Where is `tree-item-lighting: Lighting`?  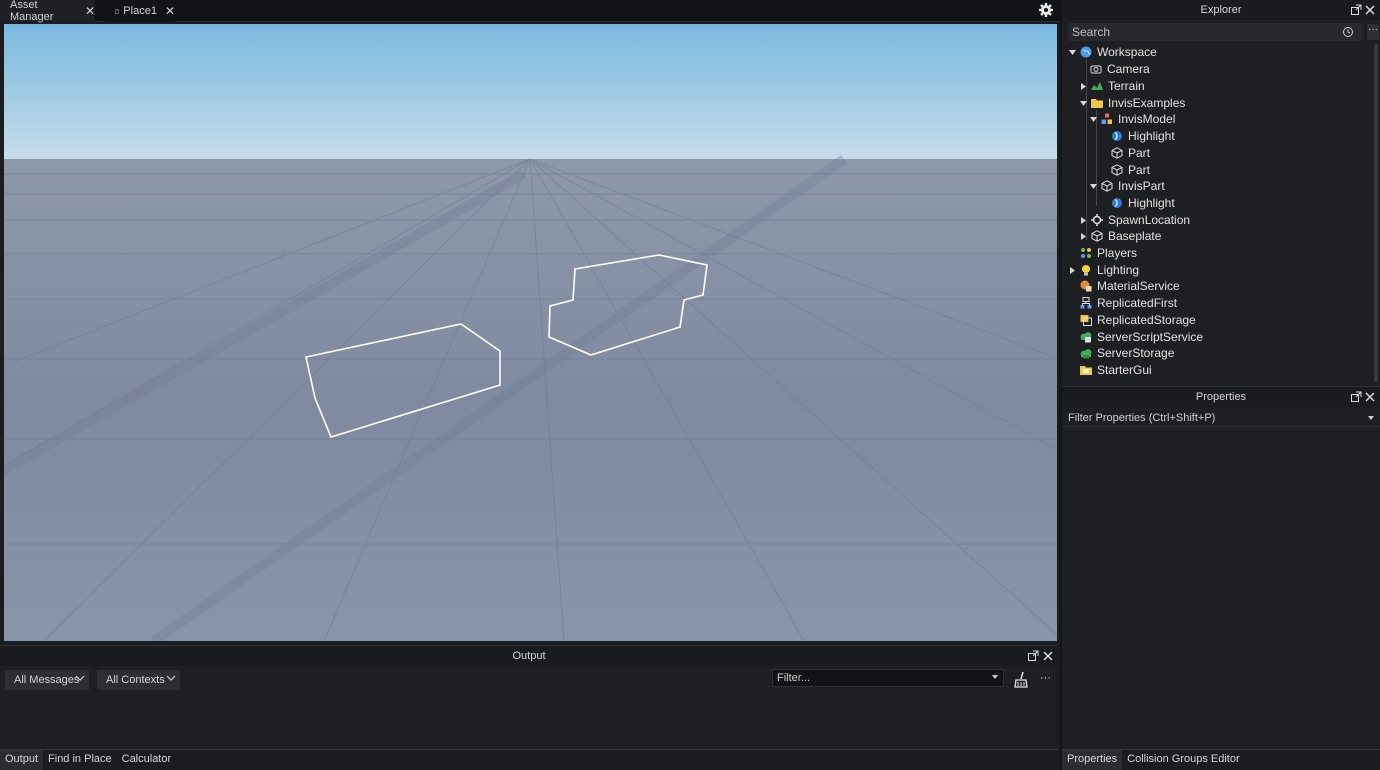
tree-item-lighting: Lighting is located at coordinates (1103, 270).